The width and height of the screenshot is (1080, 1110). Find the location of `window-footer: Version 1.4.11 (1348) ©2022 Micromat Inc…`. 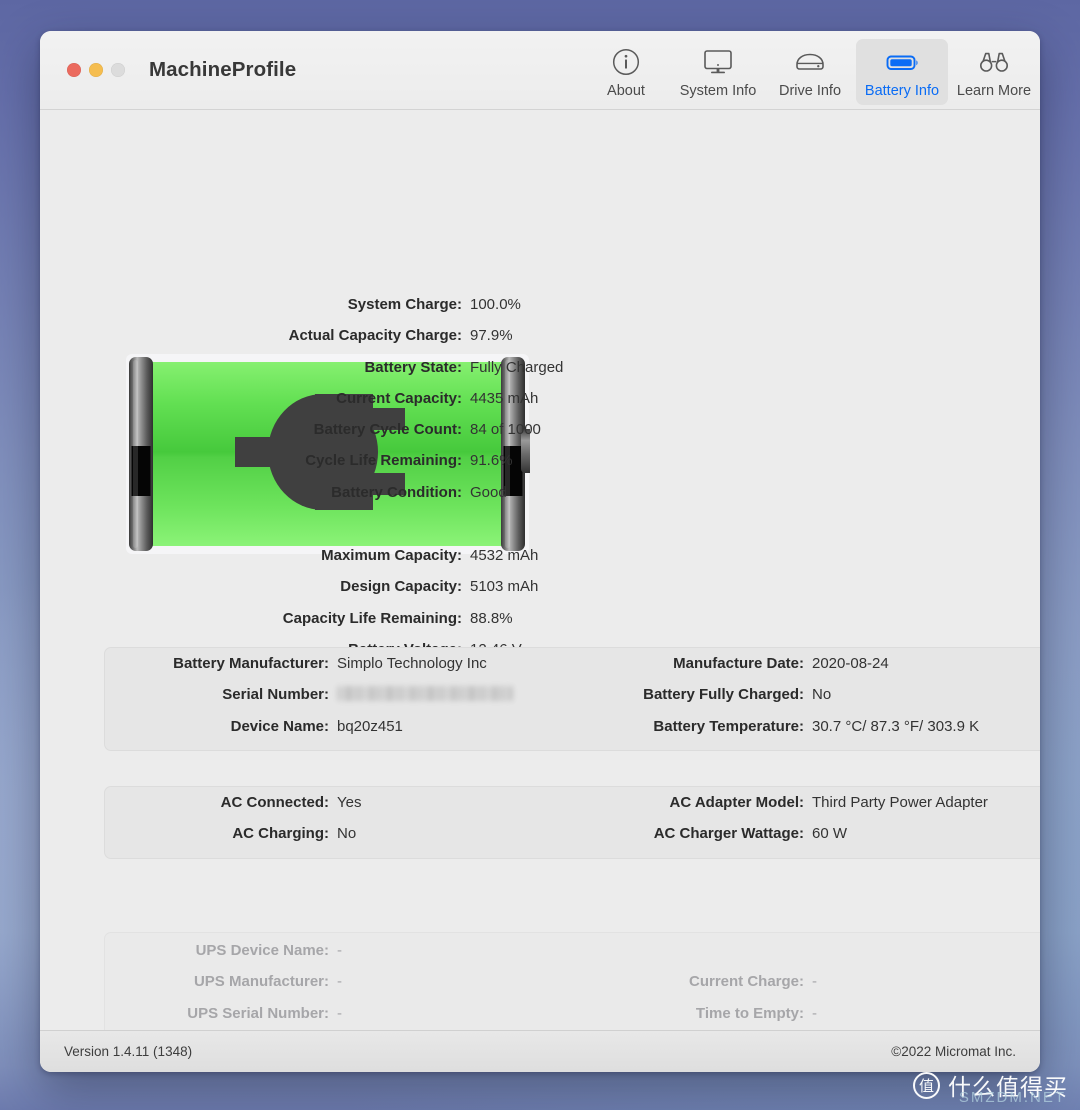

window-footer: Version 1.4.11 (1348) ©2022 Micromat Inc… is located at coordinates (540, 1051).